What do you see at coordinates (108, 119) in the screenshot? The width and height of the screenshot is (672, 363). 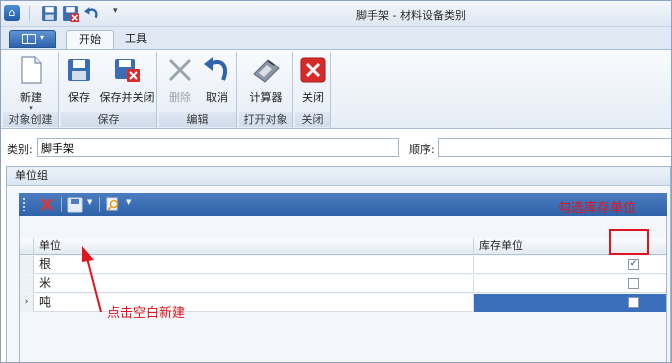 I see `group-label-save: 保存` at bounding box center [108, 119].